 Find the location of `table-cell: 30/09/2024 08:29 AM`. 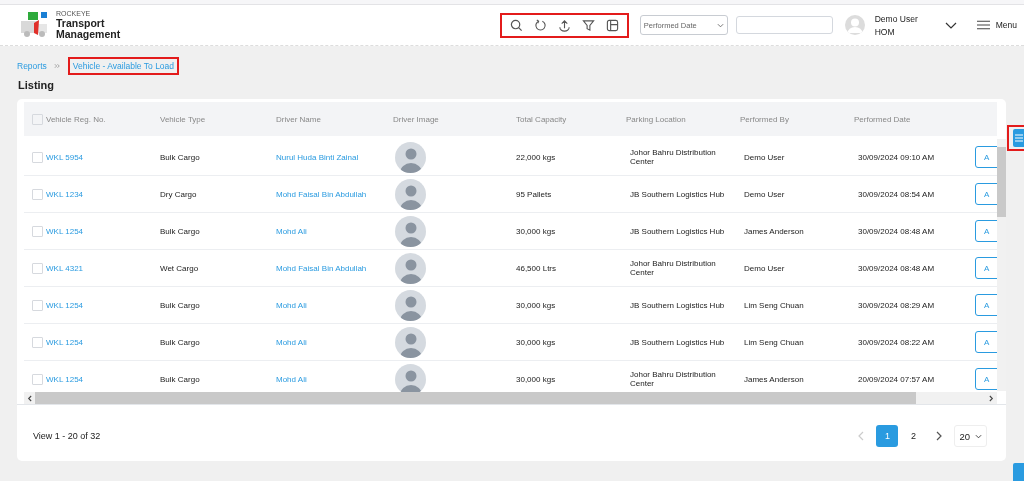

table-cell: 30/09/2024 08:29 AM is located at coordinates (896, 305).